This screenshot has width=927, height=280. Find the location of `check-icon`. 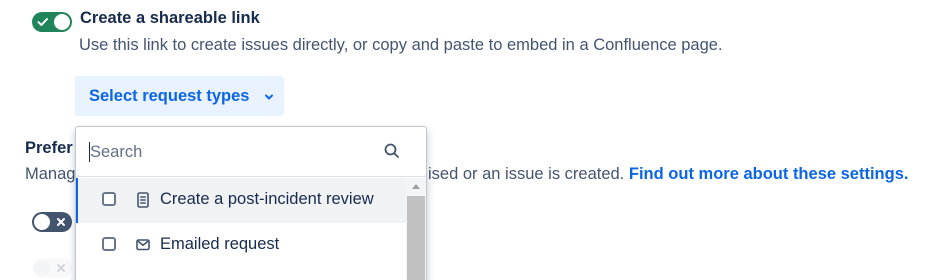

check-icon is located at coordinates (42, 22).